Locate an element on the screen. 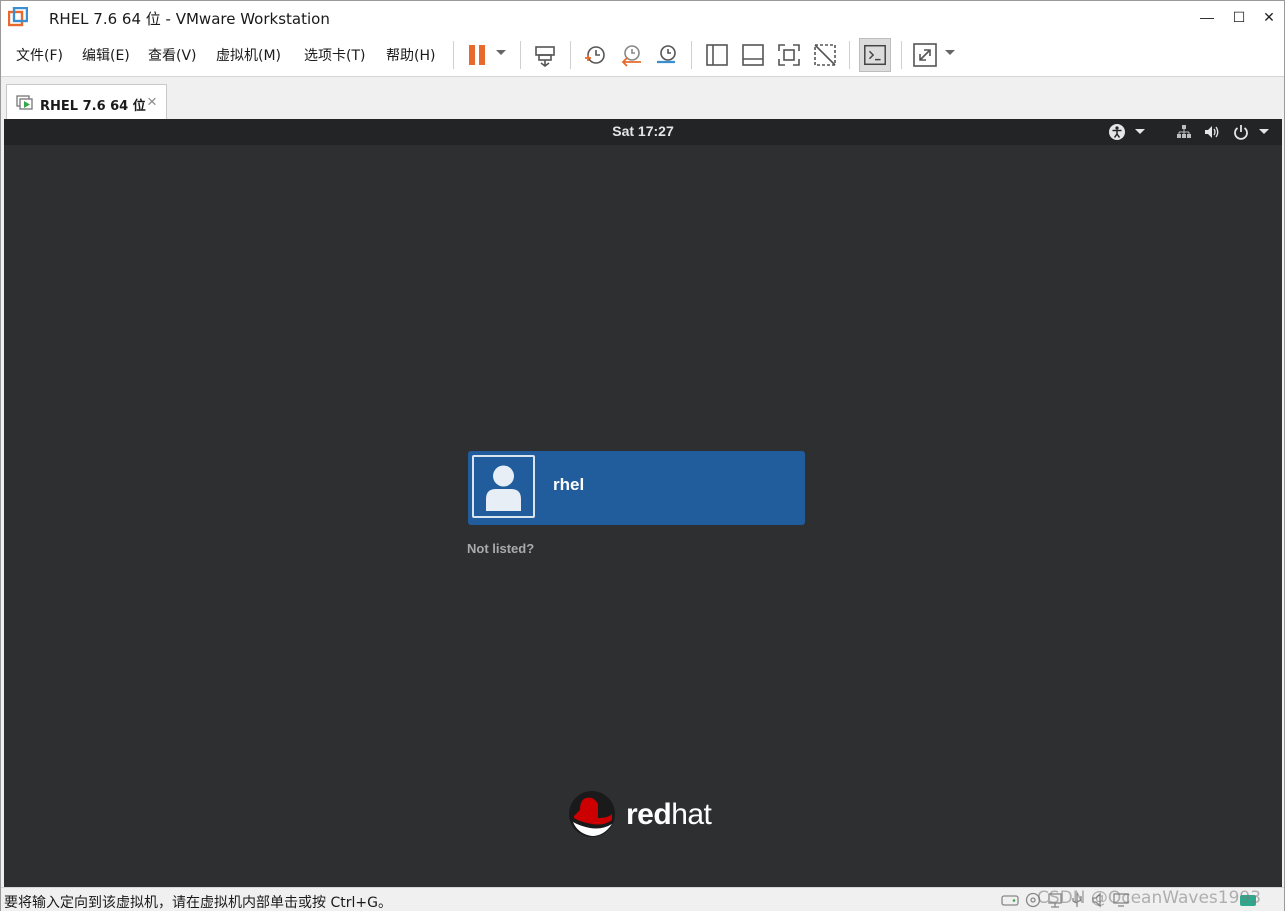 This screenshot has width=1285, height=912. accessibility-dropdown-caret is located at coordinates (1140, 131).